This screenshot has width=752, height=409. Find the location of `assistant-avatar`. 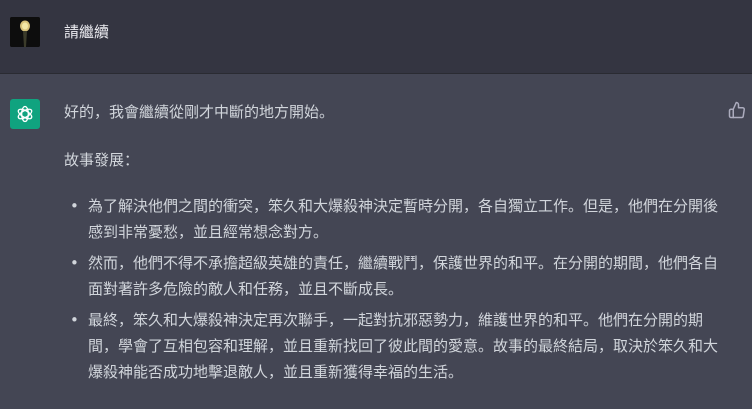

assistant-avatar is located at coordinates (25, 114).